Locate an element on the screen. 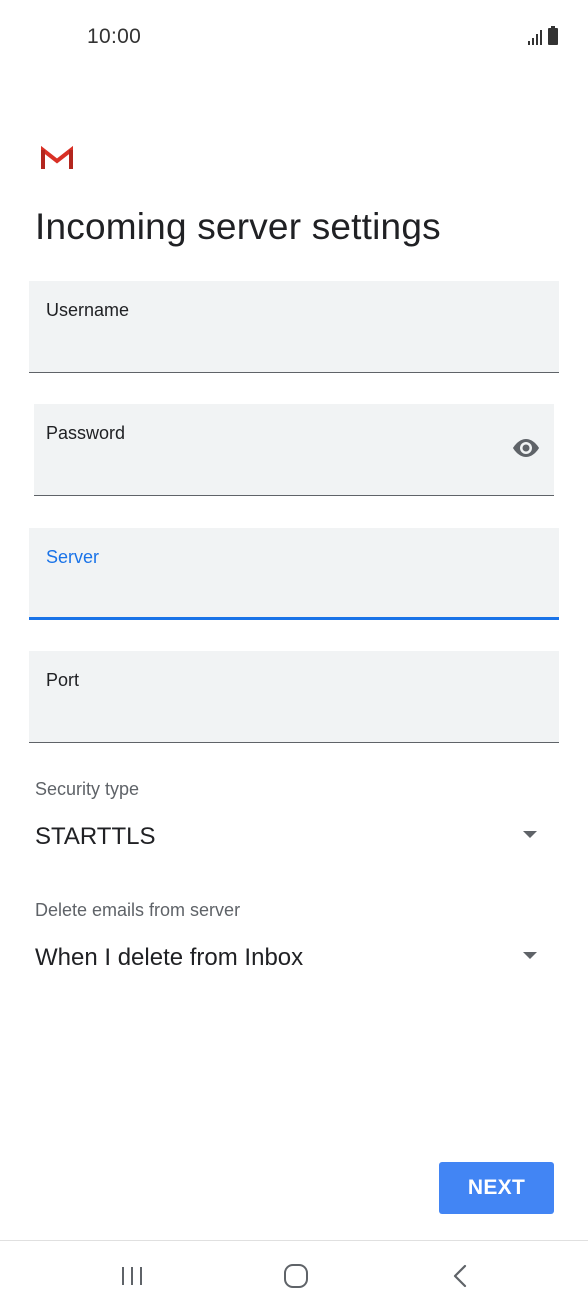 This screenshot has height=1309, width=588. port-field: Port is located at coordinates (294, 697).